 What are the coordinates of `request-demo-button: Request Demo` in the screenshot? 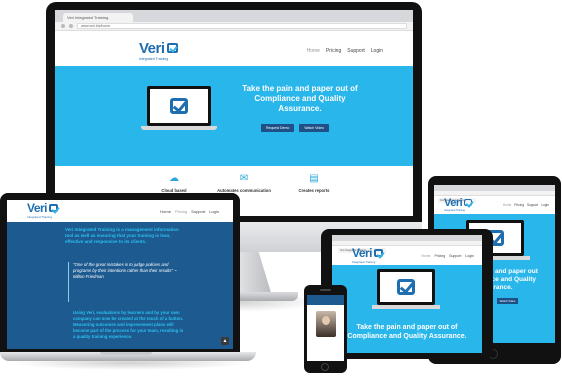 It's located at (278, 128).